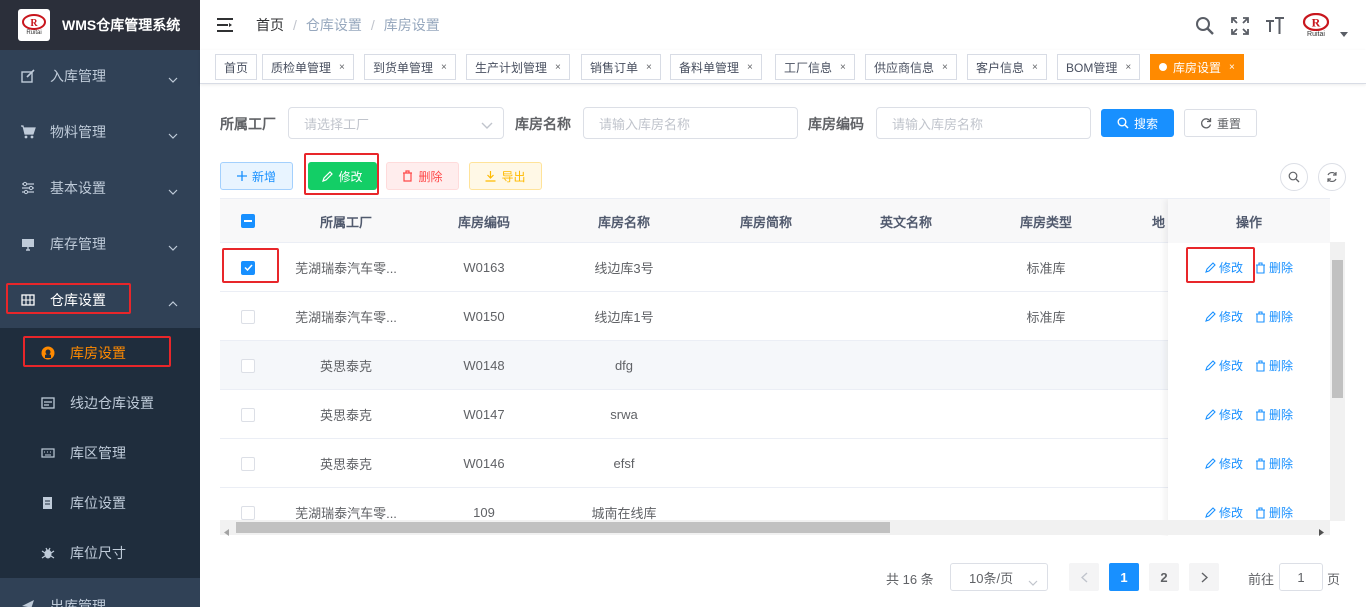 Image resolution: width=1366 pixels, height=607 pixels. What do you see at coordinates (766, 221) in the screenshot?
I see `column-header: 库房简称` at bounding box center [766, 221].